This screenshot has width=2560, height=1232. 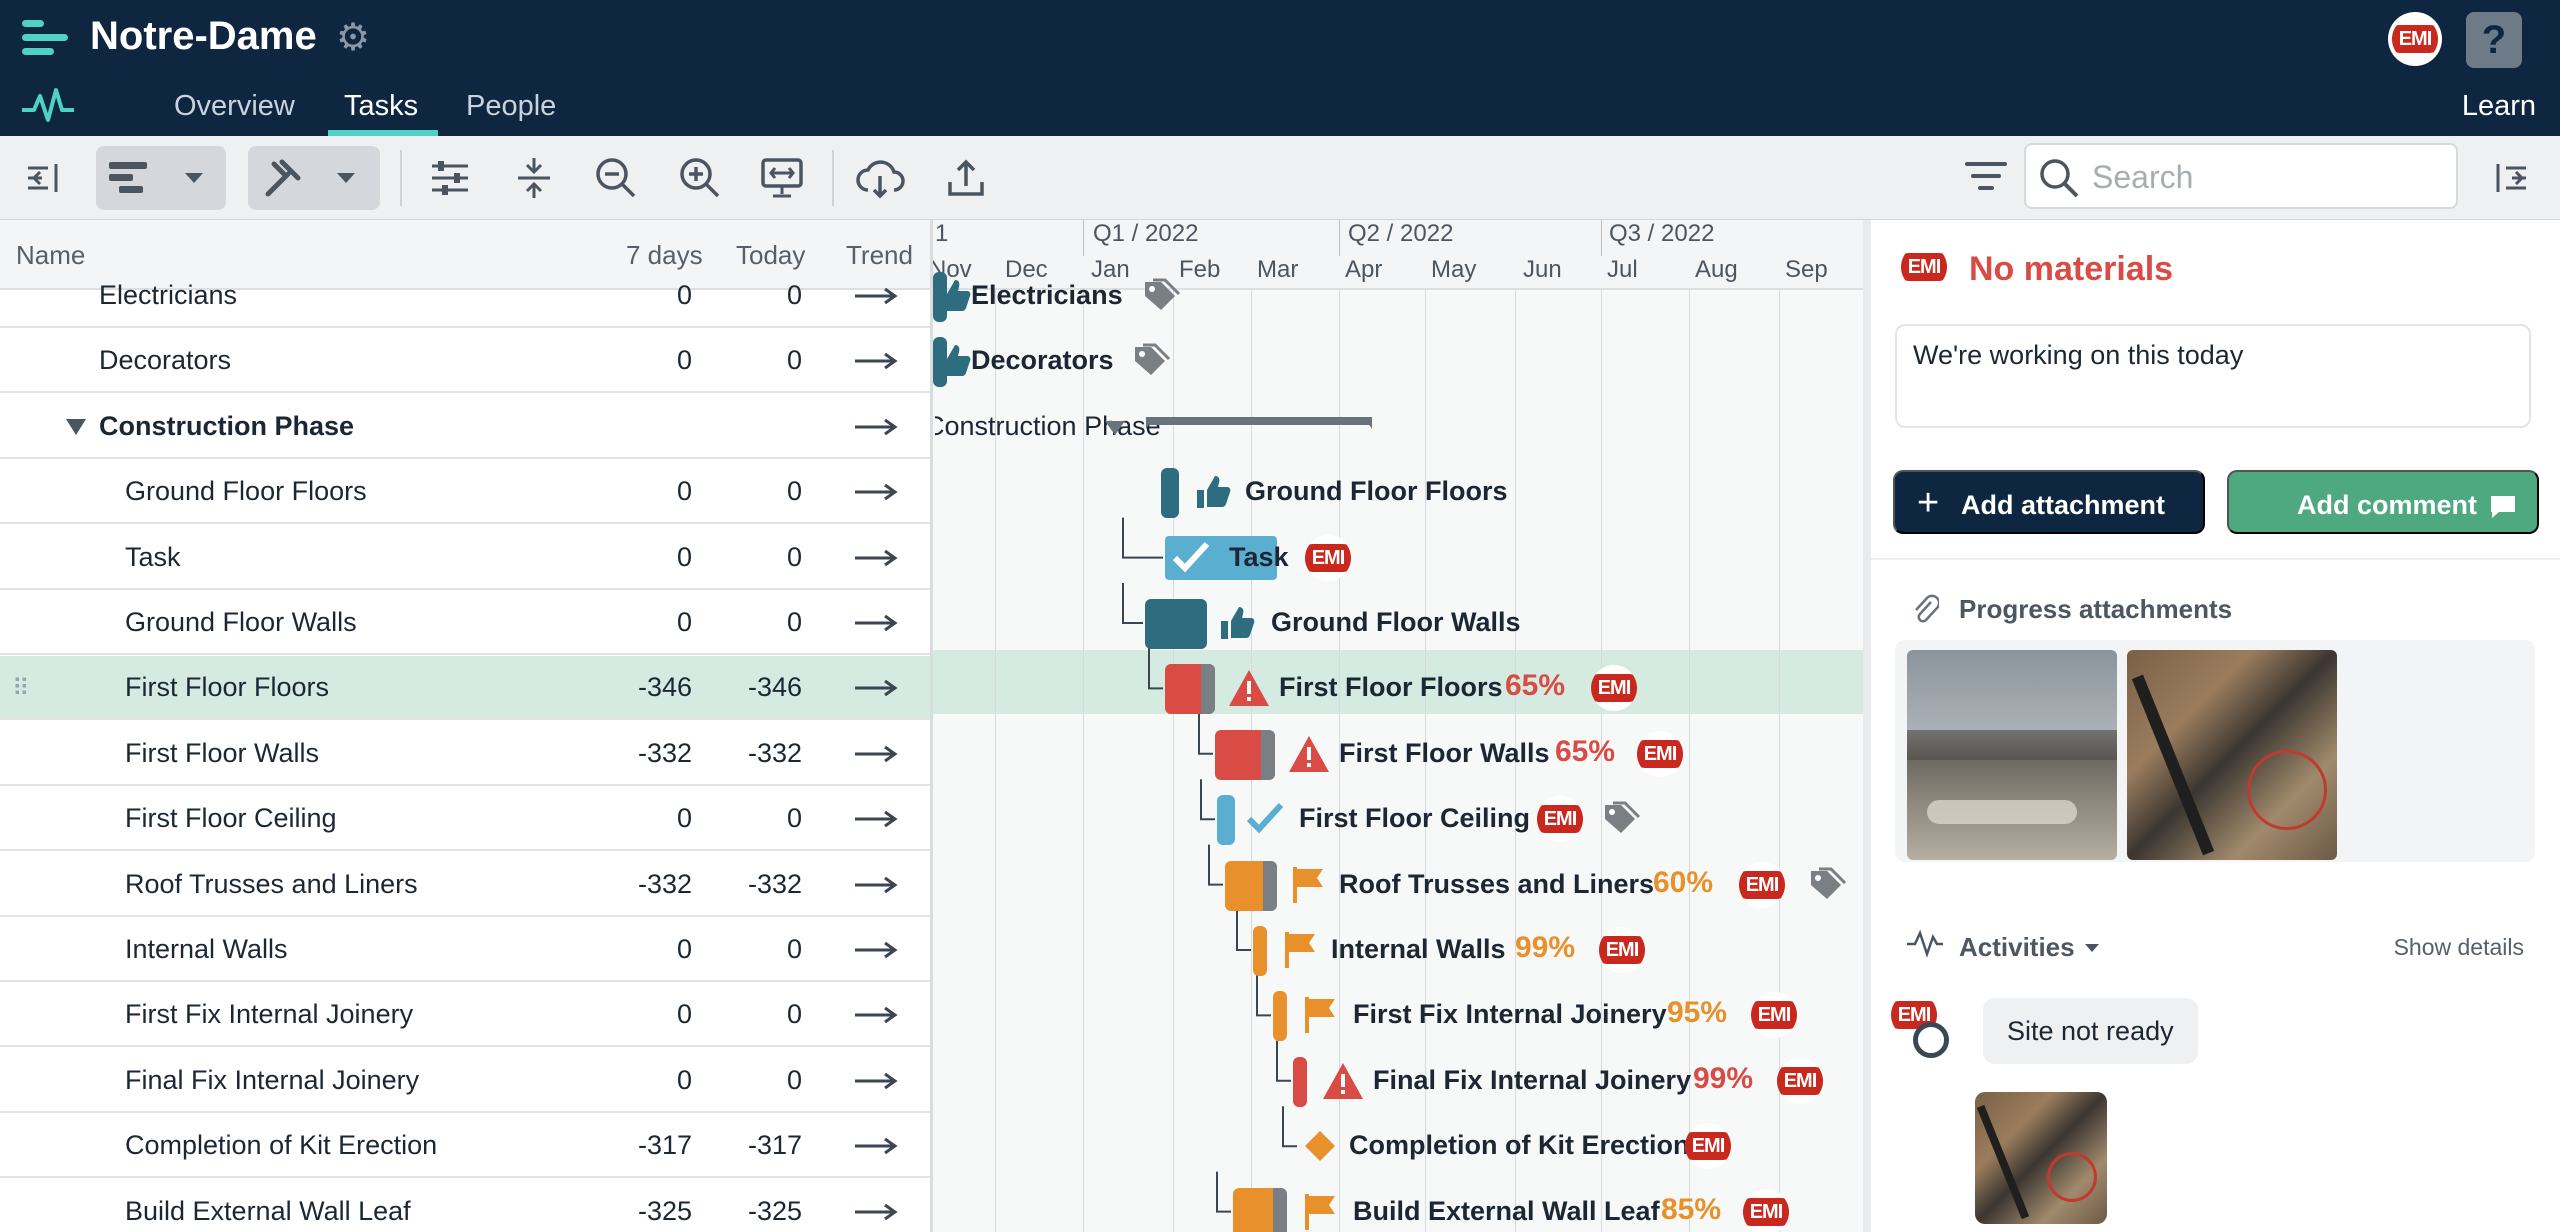 I want to click on drag-handle-icon: ⠿, so click(x=21, y=688).